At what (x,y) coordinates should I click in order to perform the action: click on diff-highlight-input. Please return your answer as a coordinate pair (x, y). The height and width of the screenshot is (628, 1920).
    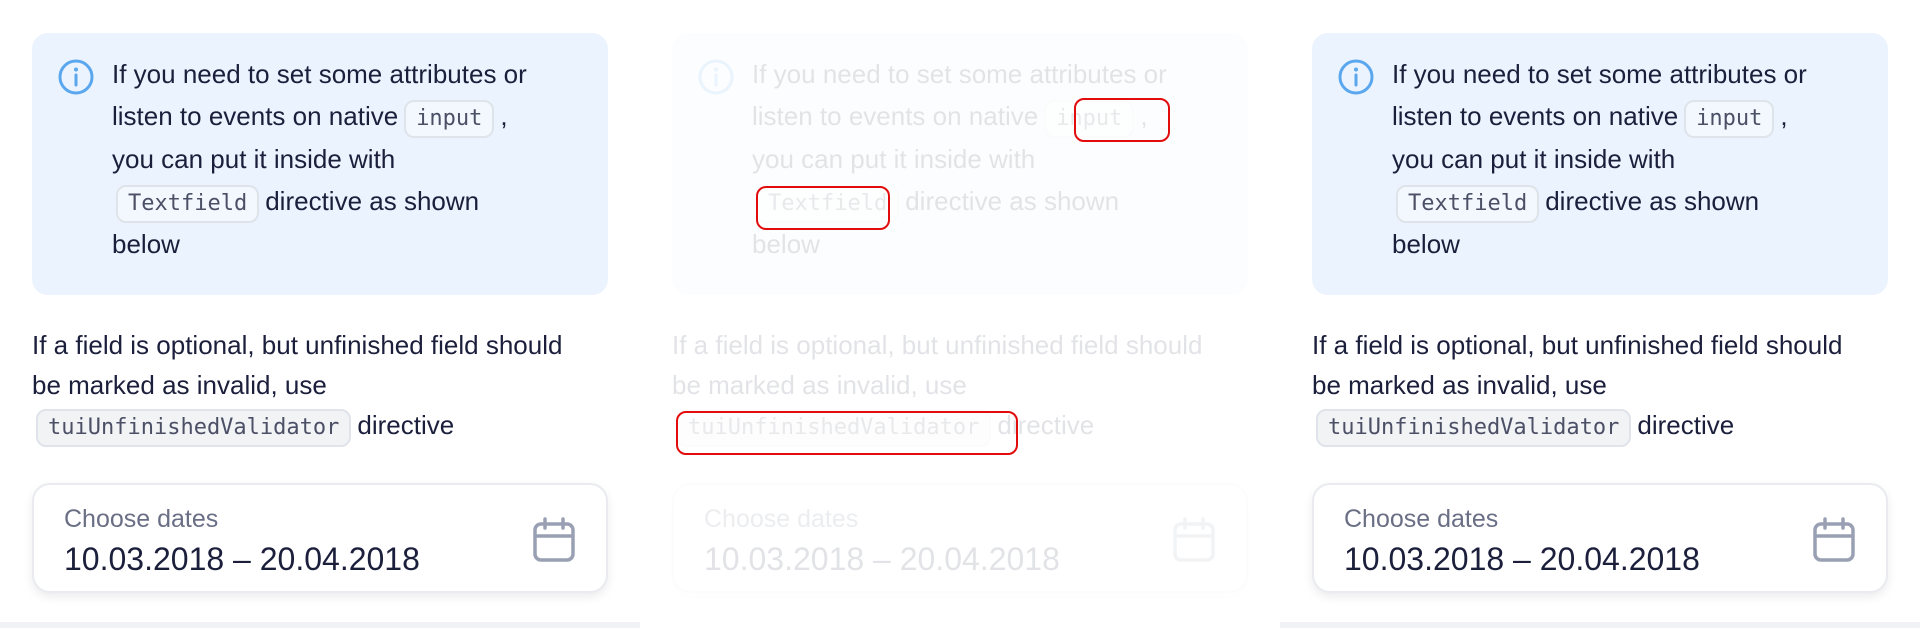
    Looking at the image, I should click on (1122, 120).